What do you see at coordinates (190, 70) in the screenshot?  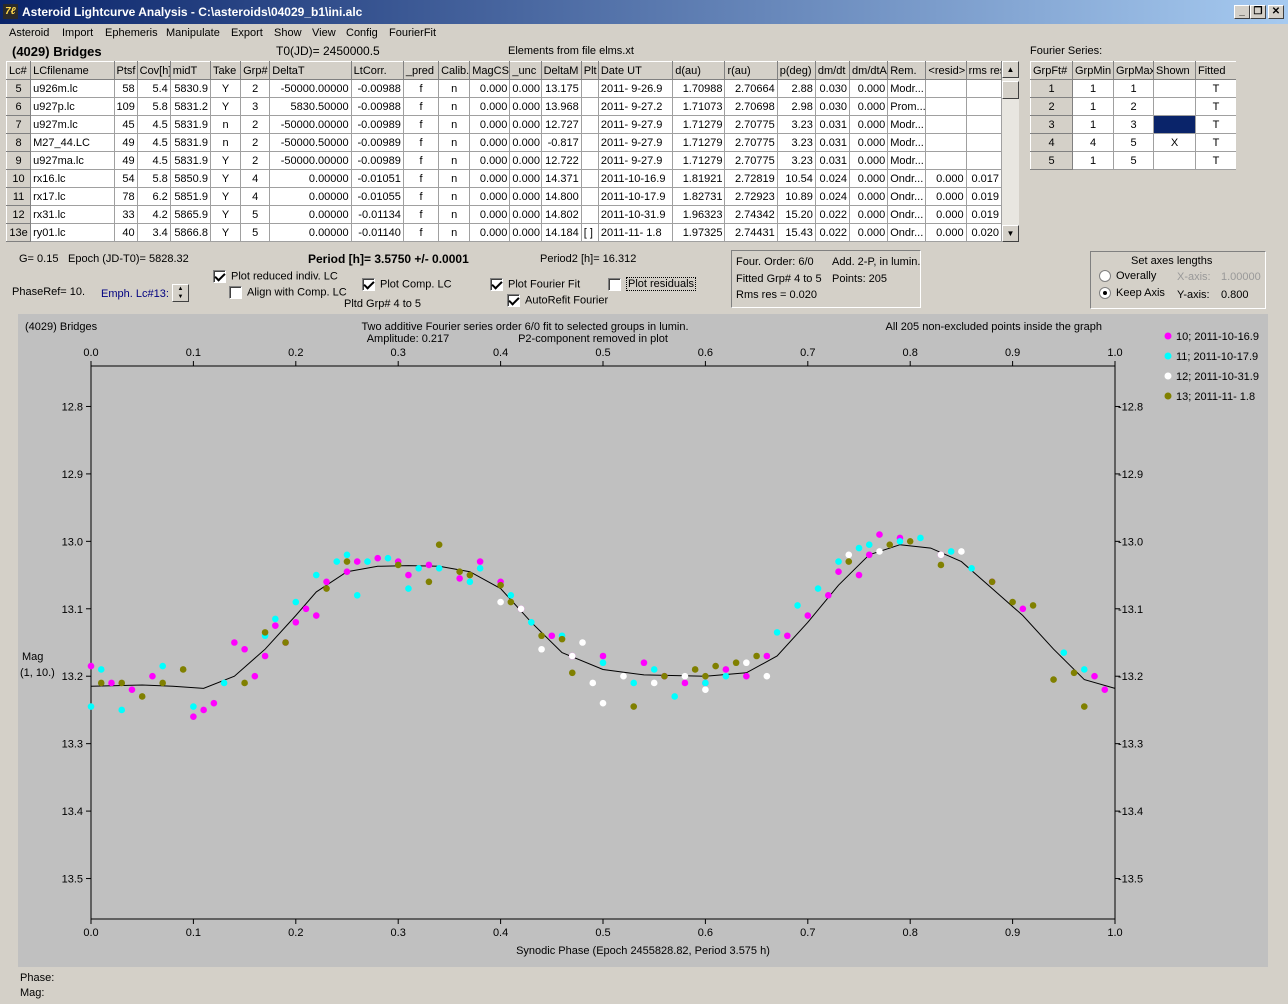 I see `lc-col-header: midT` at bounding box center [190, 70].